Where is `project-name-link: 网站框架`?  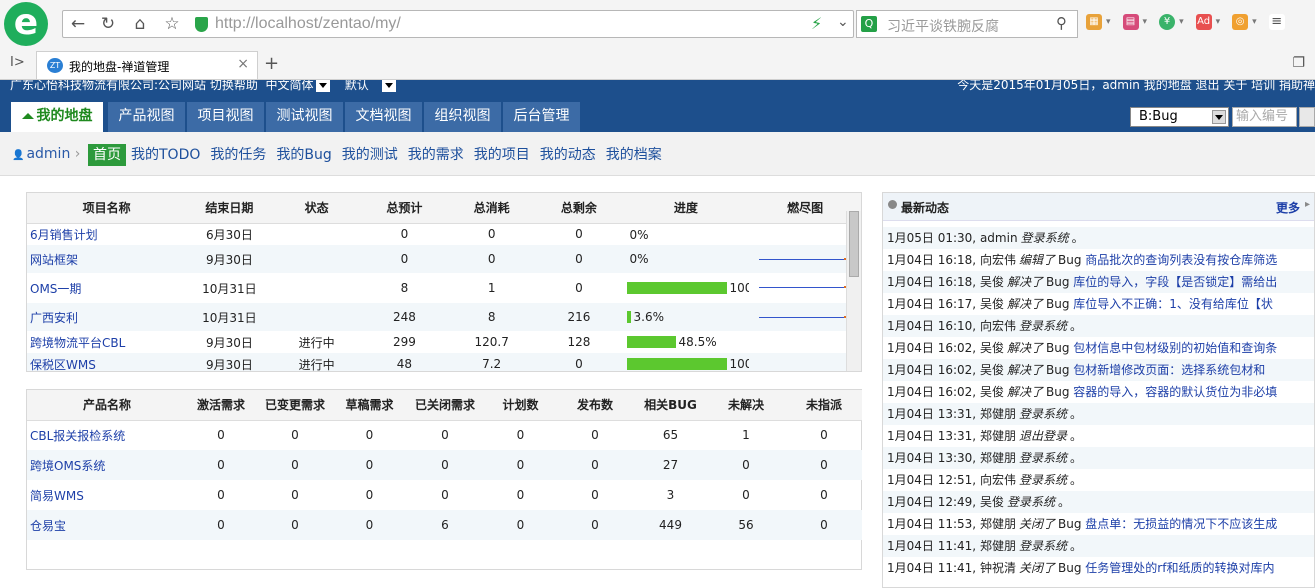 project-name-link: 网站框架 is located at coordinates (107, 259).